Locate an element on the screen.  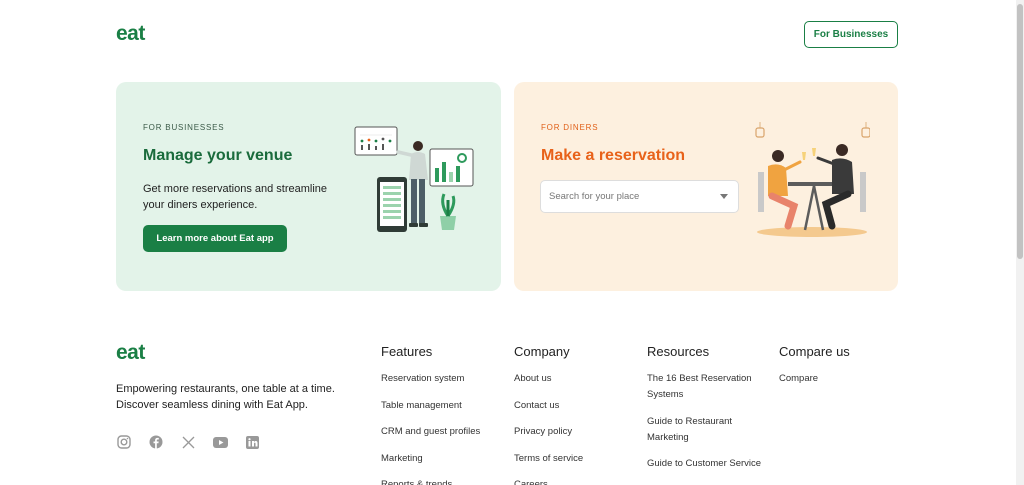
footer-column-title: Resources is located at coordinates (678, 351).